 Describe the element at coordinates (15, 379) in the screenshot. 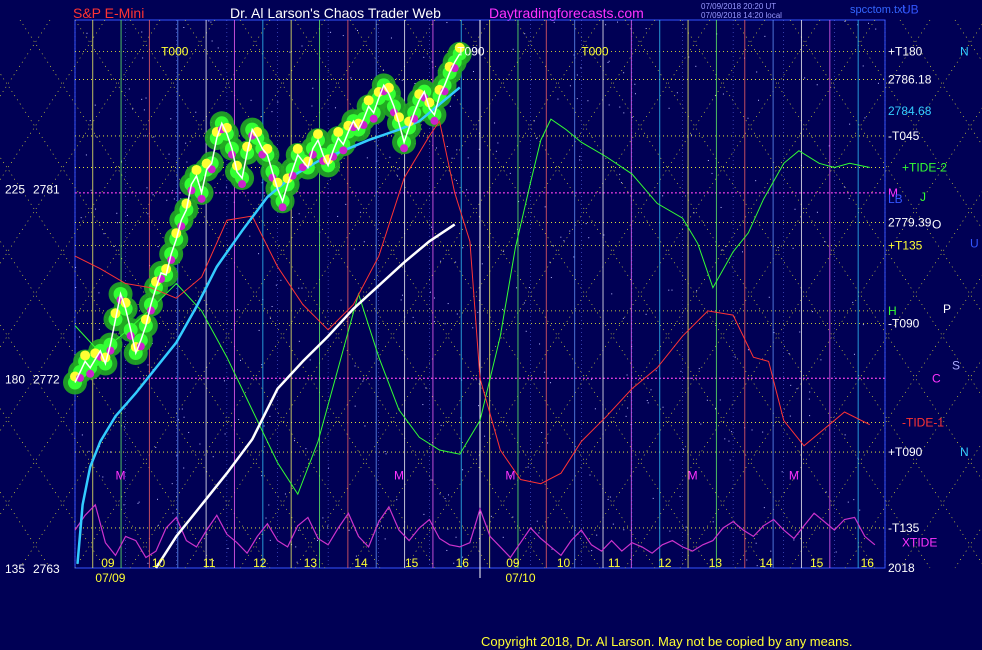

I see `left-axis-angle: 180` at that location.